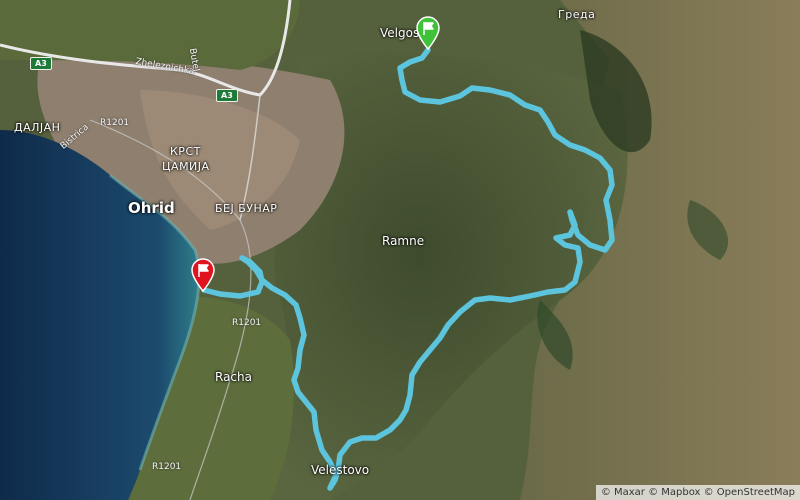  What do you see at coordinates (151, 208) in the screenshot?
I see `place-label-ohrid: Ohrid` at bounding box center [151, 208].